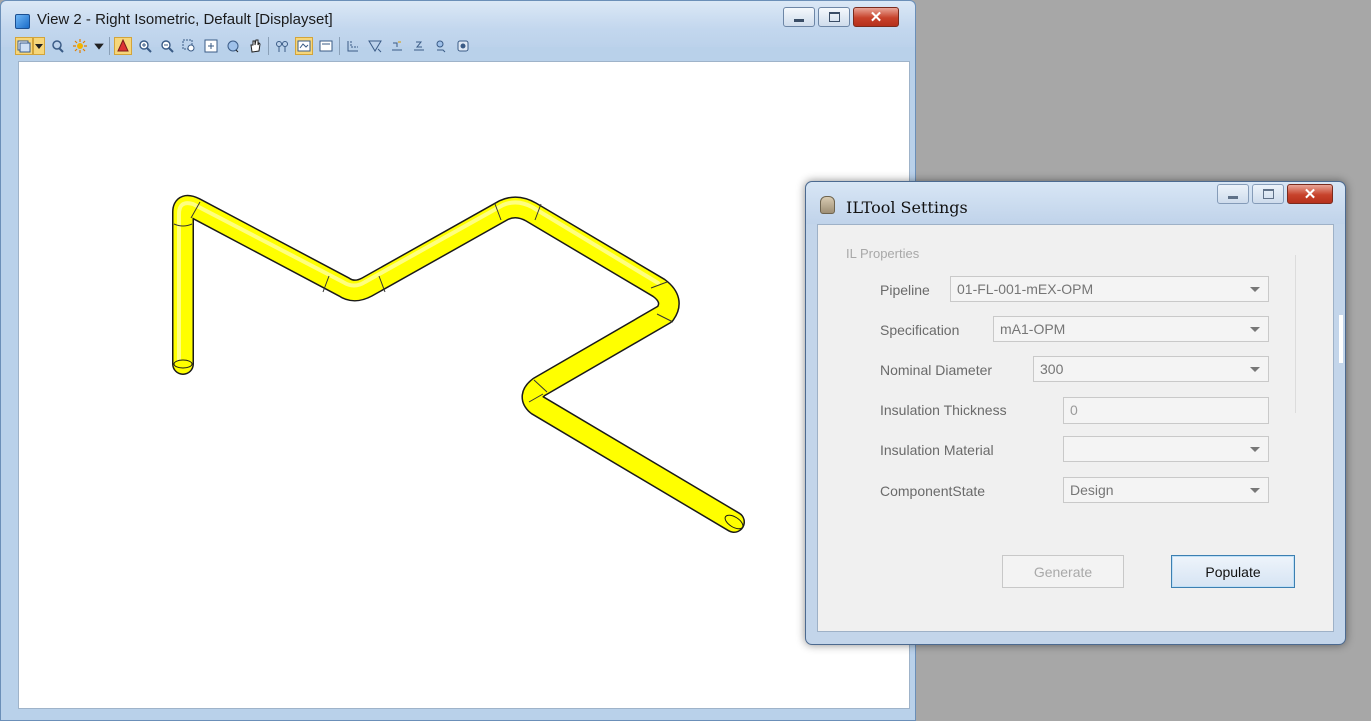 This screenshot has width=1371, height=721. Describe the element at coordinates (1166, 449) in the screenshot. I see `insulation-material-combobox` at that location.